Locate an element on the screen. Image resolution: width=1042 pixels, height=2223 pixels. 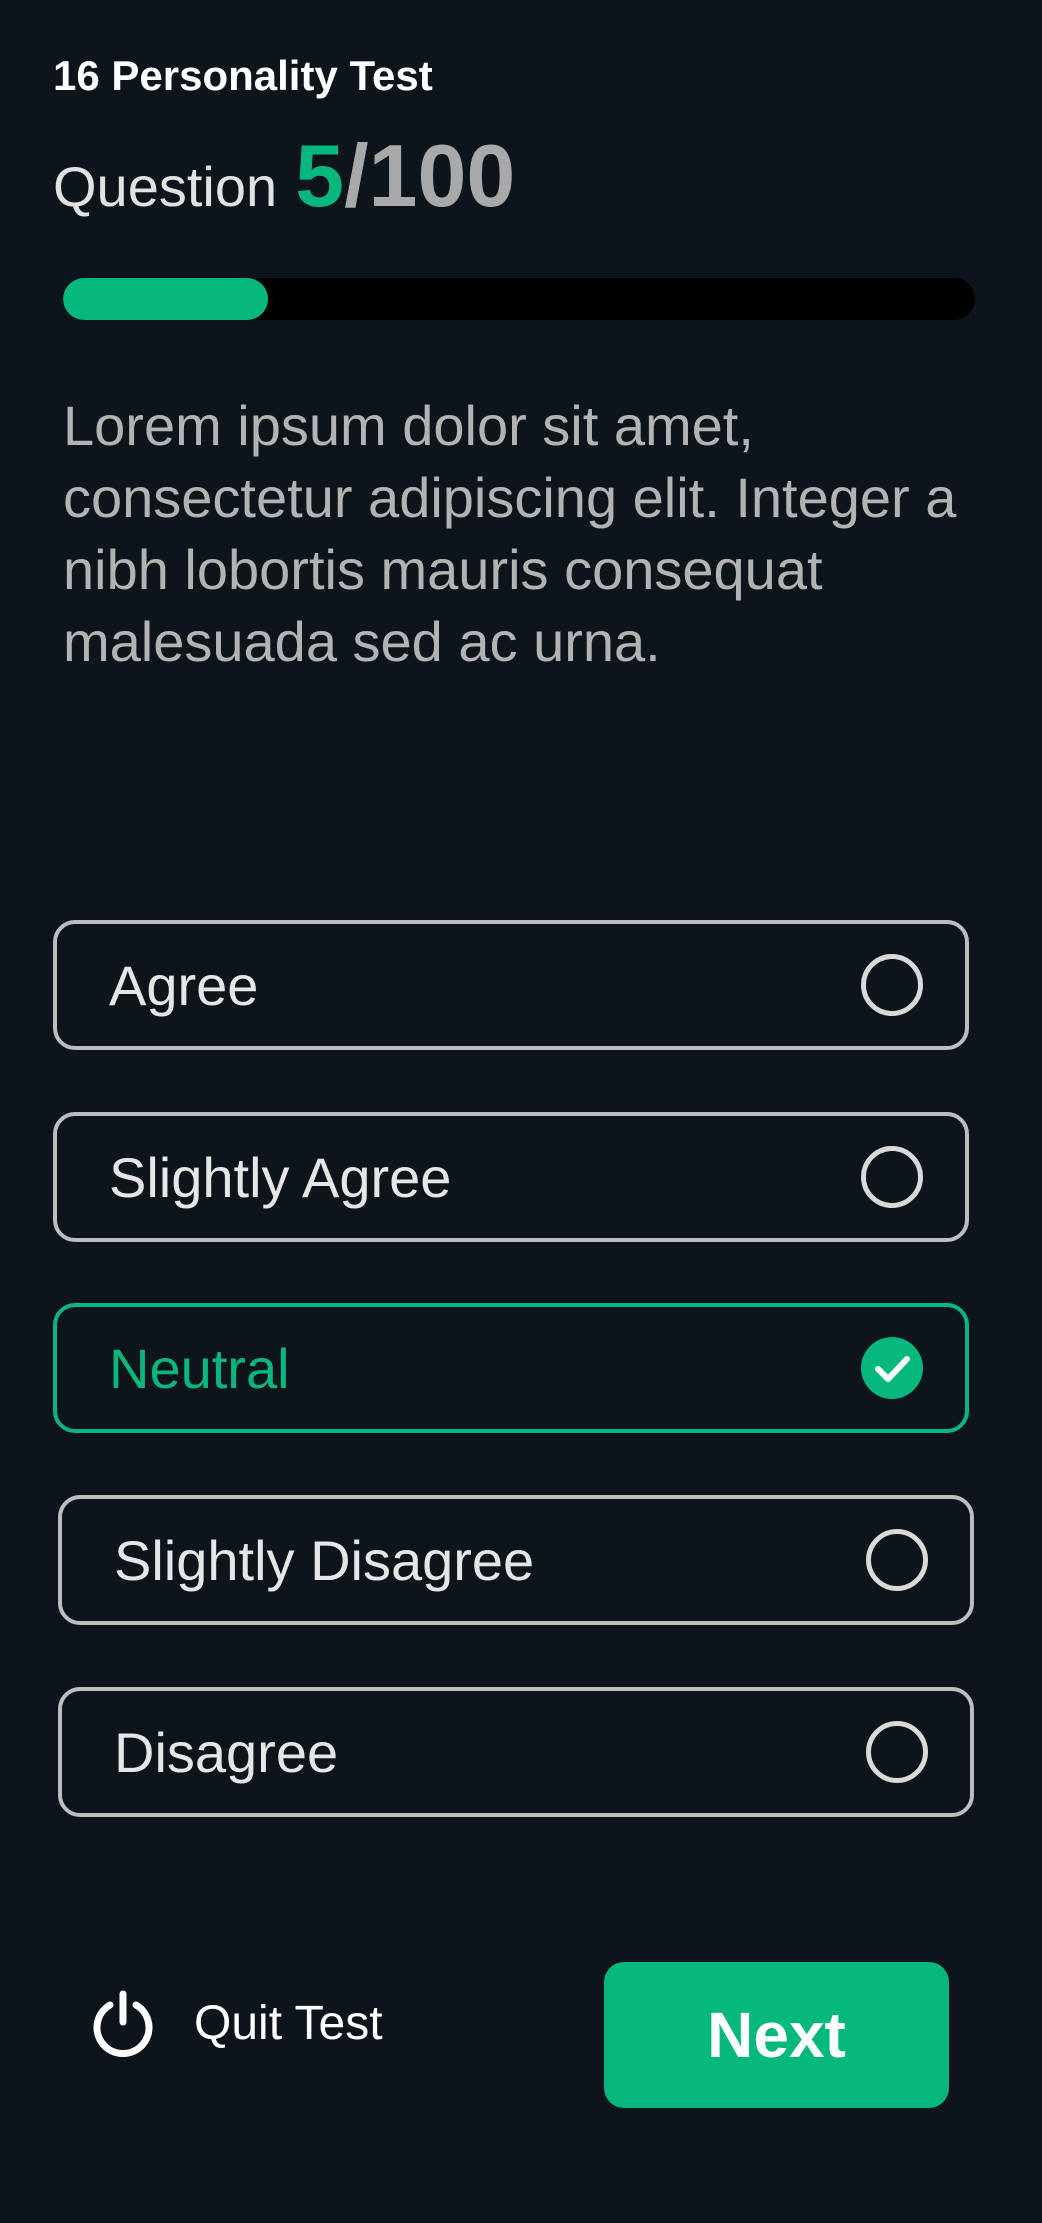
question-total: /100 is located at coordinates (430, 175).